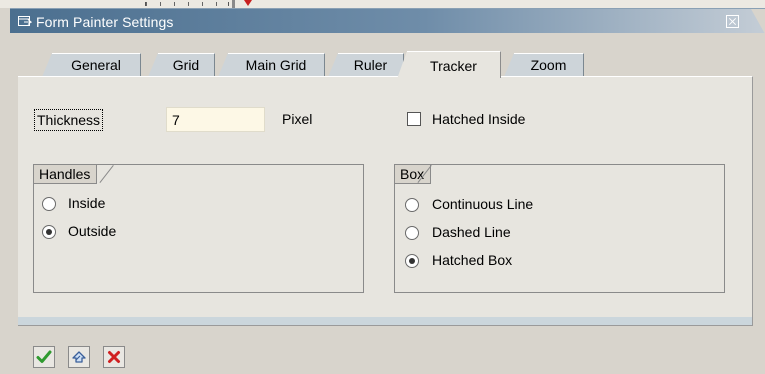 The height and width of the screenshot is (374, 765). I want to click on thickness-unit: Pixel, so click(297, 119).